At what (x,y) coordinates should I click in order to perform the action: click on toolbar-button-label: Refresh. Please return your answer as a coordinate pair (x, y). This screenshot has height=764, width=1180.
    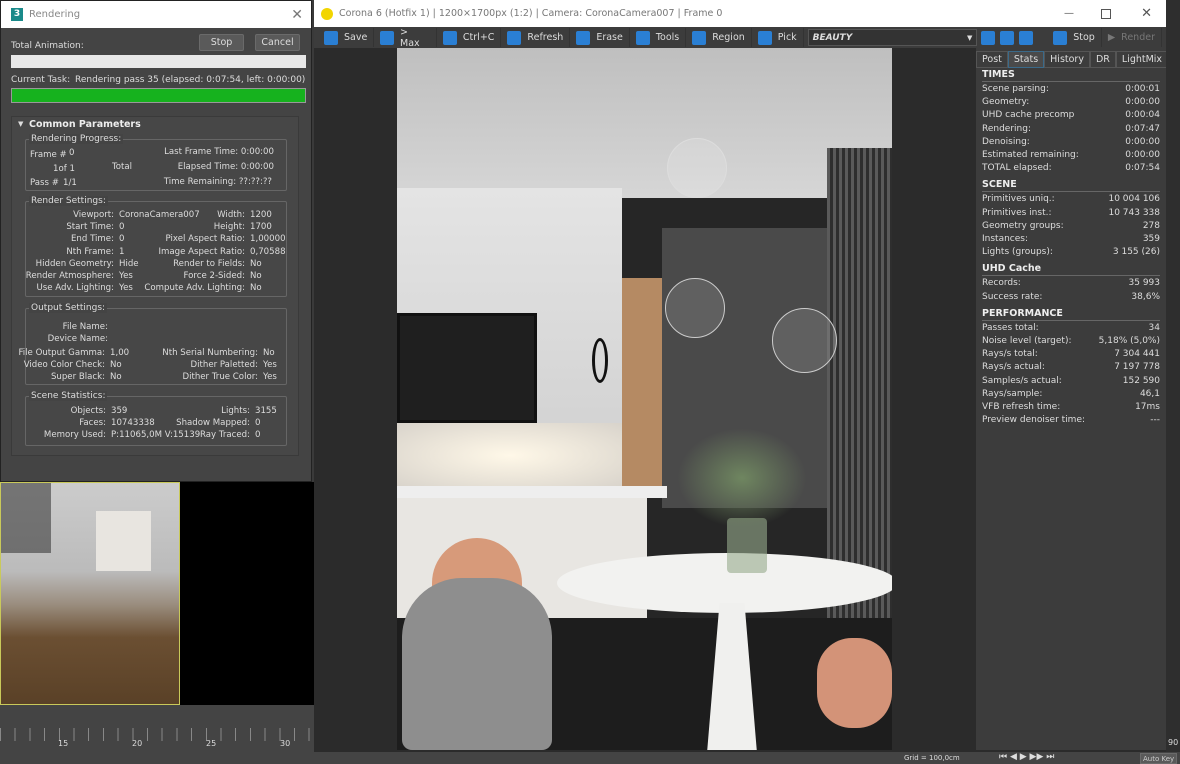
    Looking at the image, I should click on (545, 37).